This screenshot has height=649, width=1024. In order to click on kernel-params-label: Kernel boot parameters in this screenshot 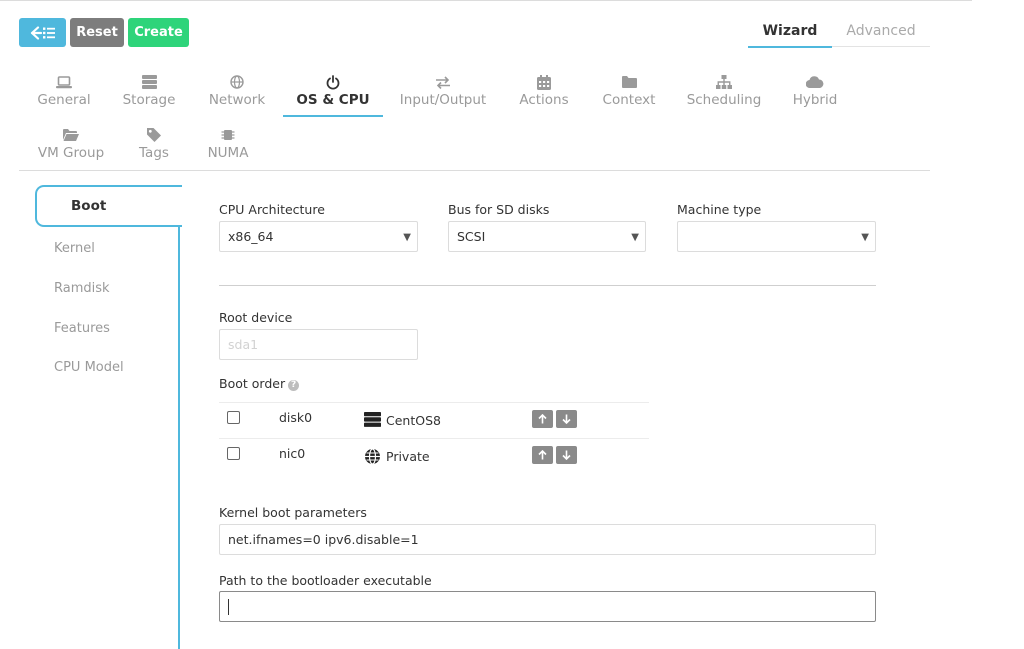, I will do `click(293, 512)`.